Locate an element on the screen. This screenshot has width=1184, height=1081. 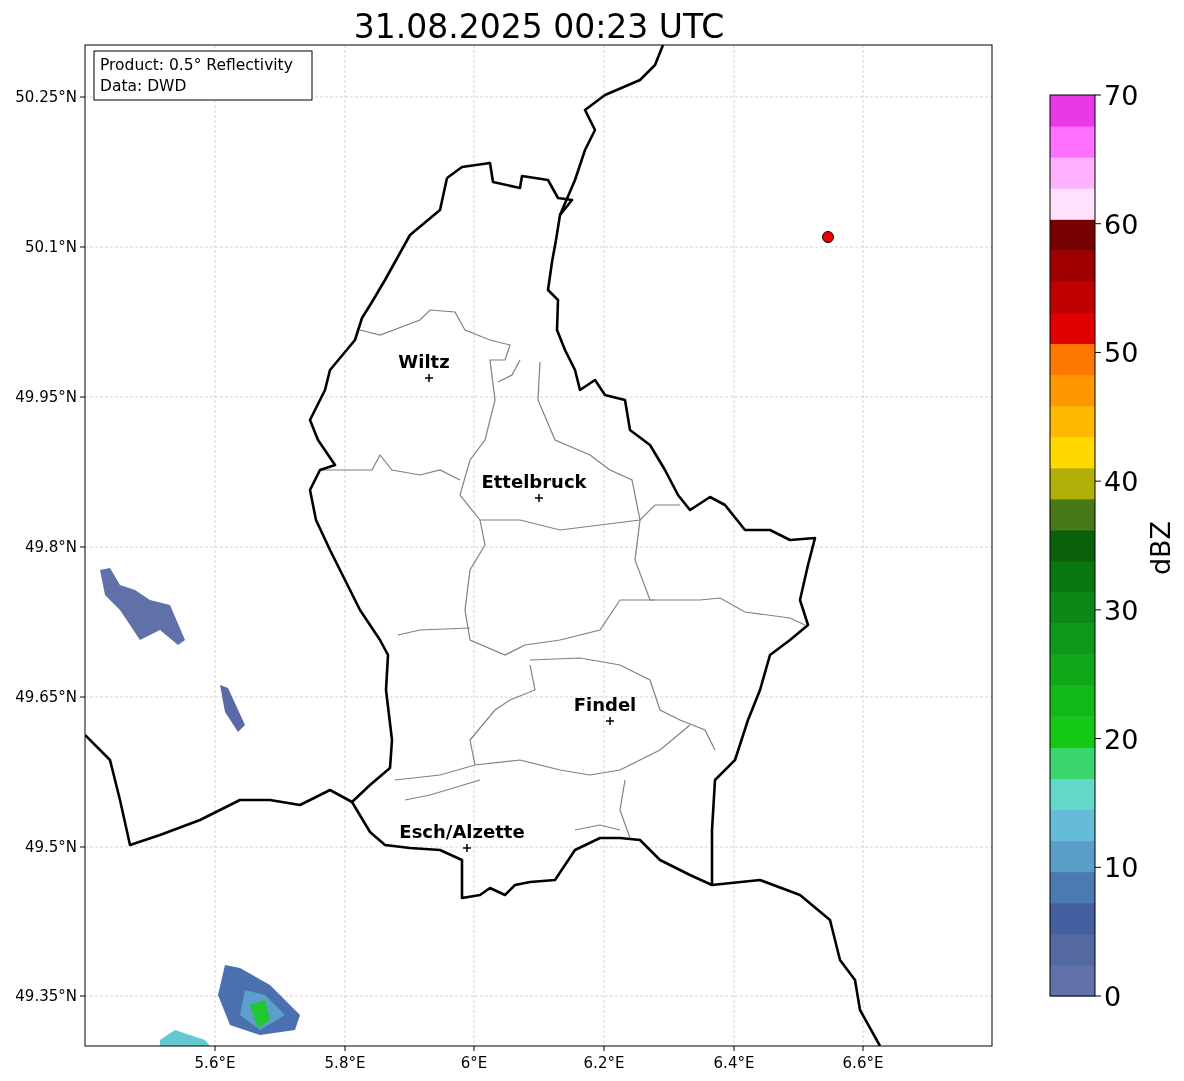
x-tick-label: 5.6°E is located at coordinates (215, 1063).